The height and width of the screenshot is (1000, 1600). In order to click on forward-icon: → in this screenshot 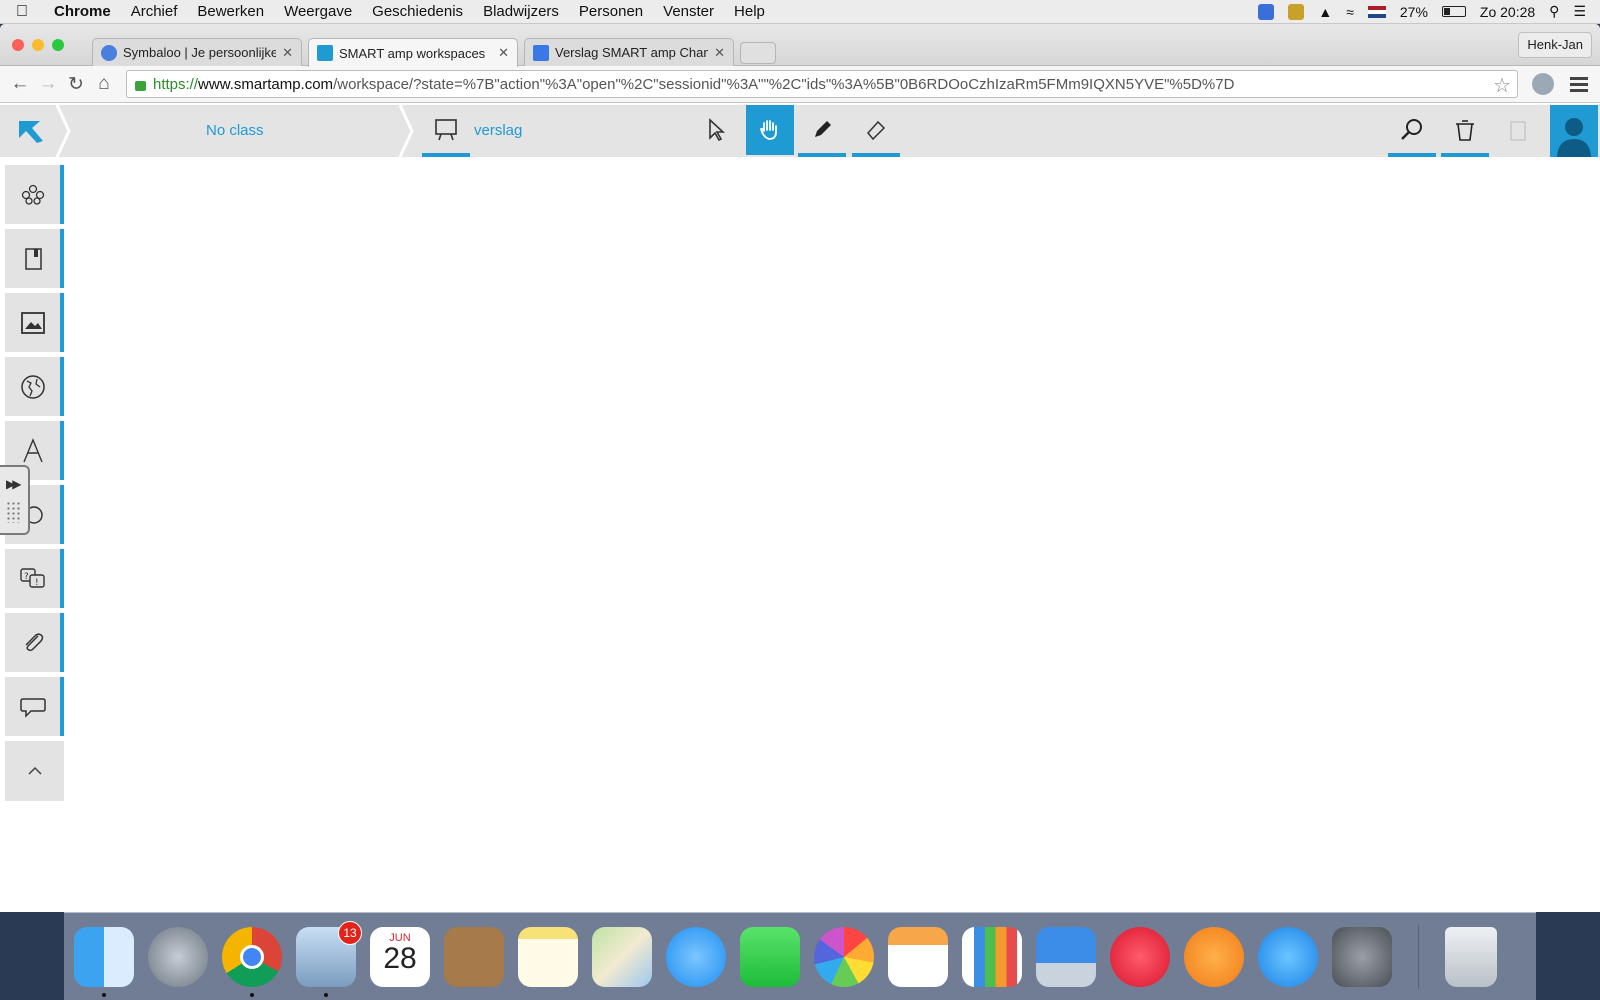, I will do `click(48, 84)`.